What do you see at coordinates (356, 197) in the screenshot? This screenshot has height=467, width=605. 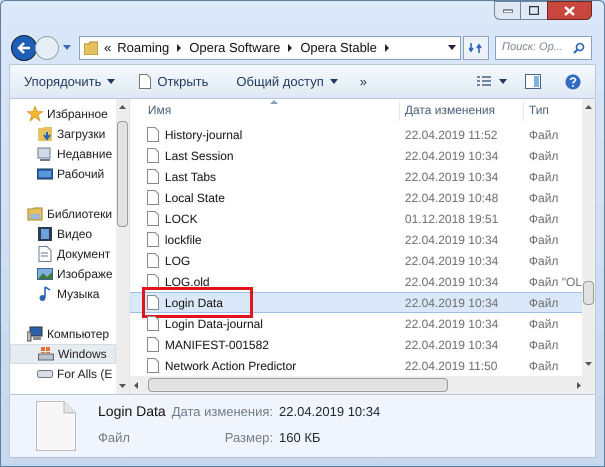 I see `file-row: Local State 22.04.2019 10:48 Файл` at bounding box center [356, 197].